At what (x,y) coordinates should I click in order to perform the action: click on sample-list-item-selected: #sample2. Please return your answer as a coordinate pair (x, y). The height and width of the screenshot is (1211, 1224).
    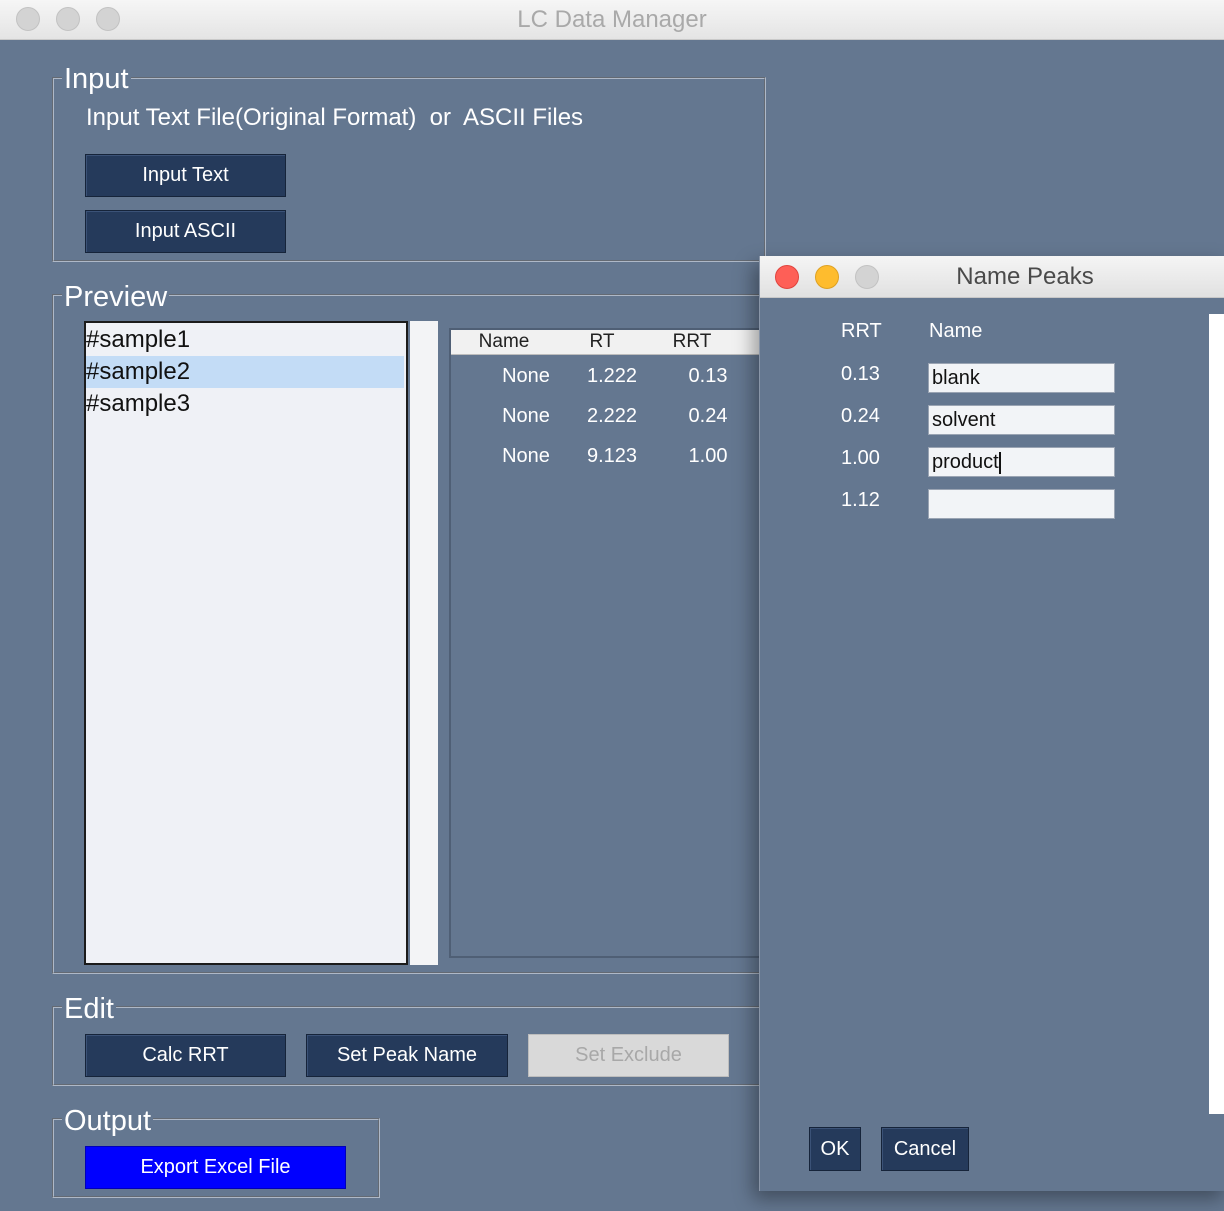
    Looking at the image, I should click on (245, 372).